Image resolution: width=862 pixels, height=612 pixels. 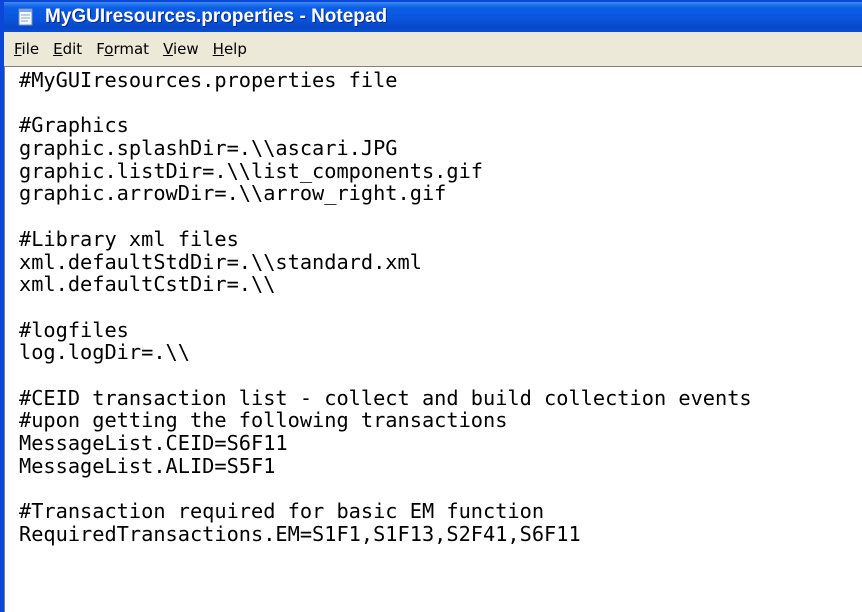 What do you see at coordinates (26, 17) in the screenshot?
I see `notepad-icon` at bounding box center [26, 17].